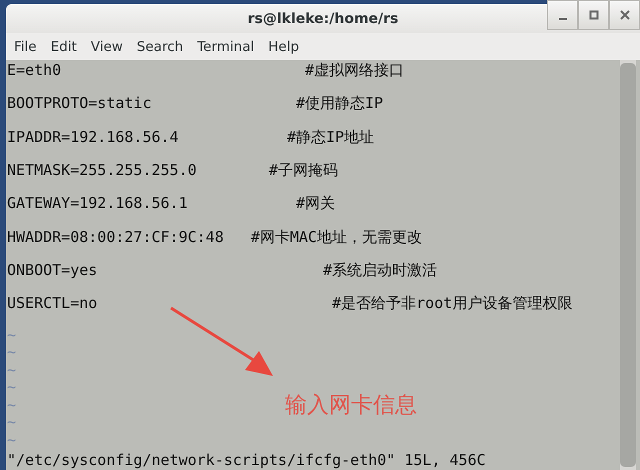 The image size is (640, 470). What do you see at coordinates (107, 46) in the screenshot?
I see `menu-item: View` at bounding box center [107, 46].